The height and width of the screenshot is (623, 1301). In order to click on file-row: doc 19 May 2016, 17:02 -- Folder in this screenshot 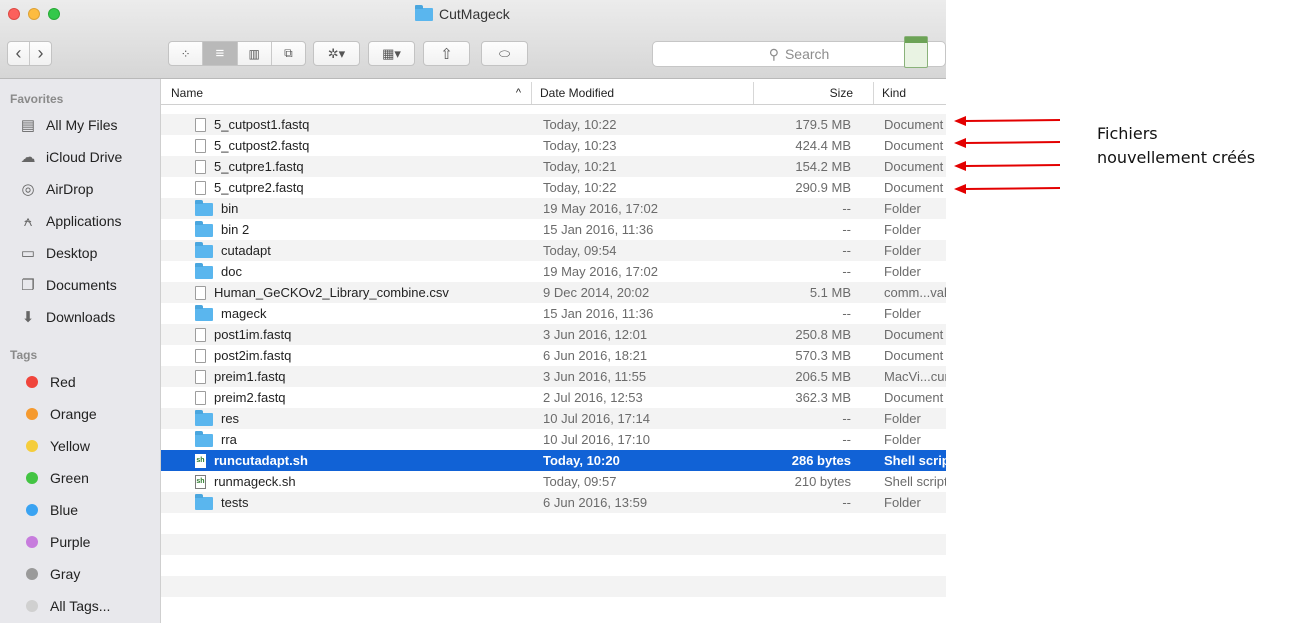, I will do `click(553, 271)`.